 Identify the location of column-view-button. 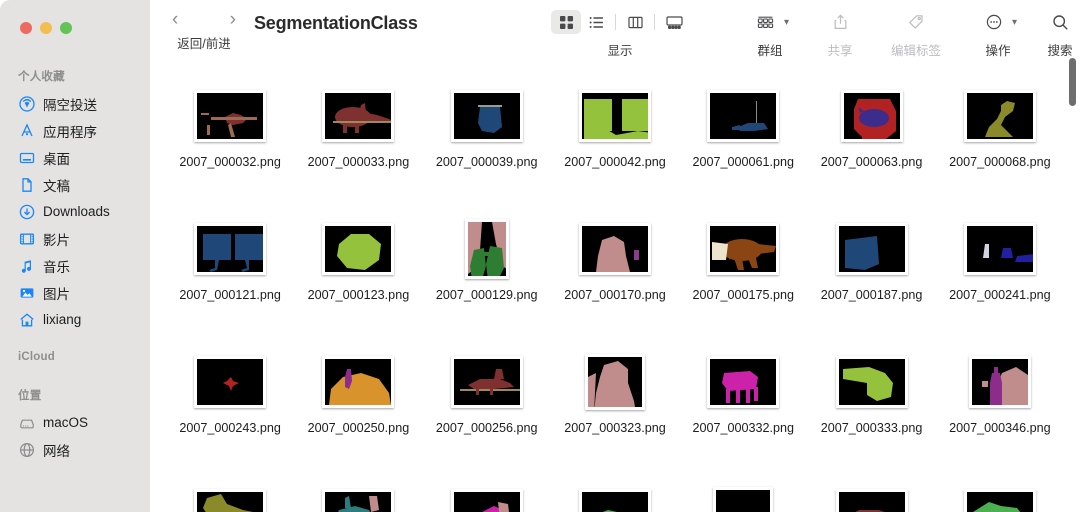
(635, 22).